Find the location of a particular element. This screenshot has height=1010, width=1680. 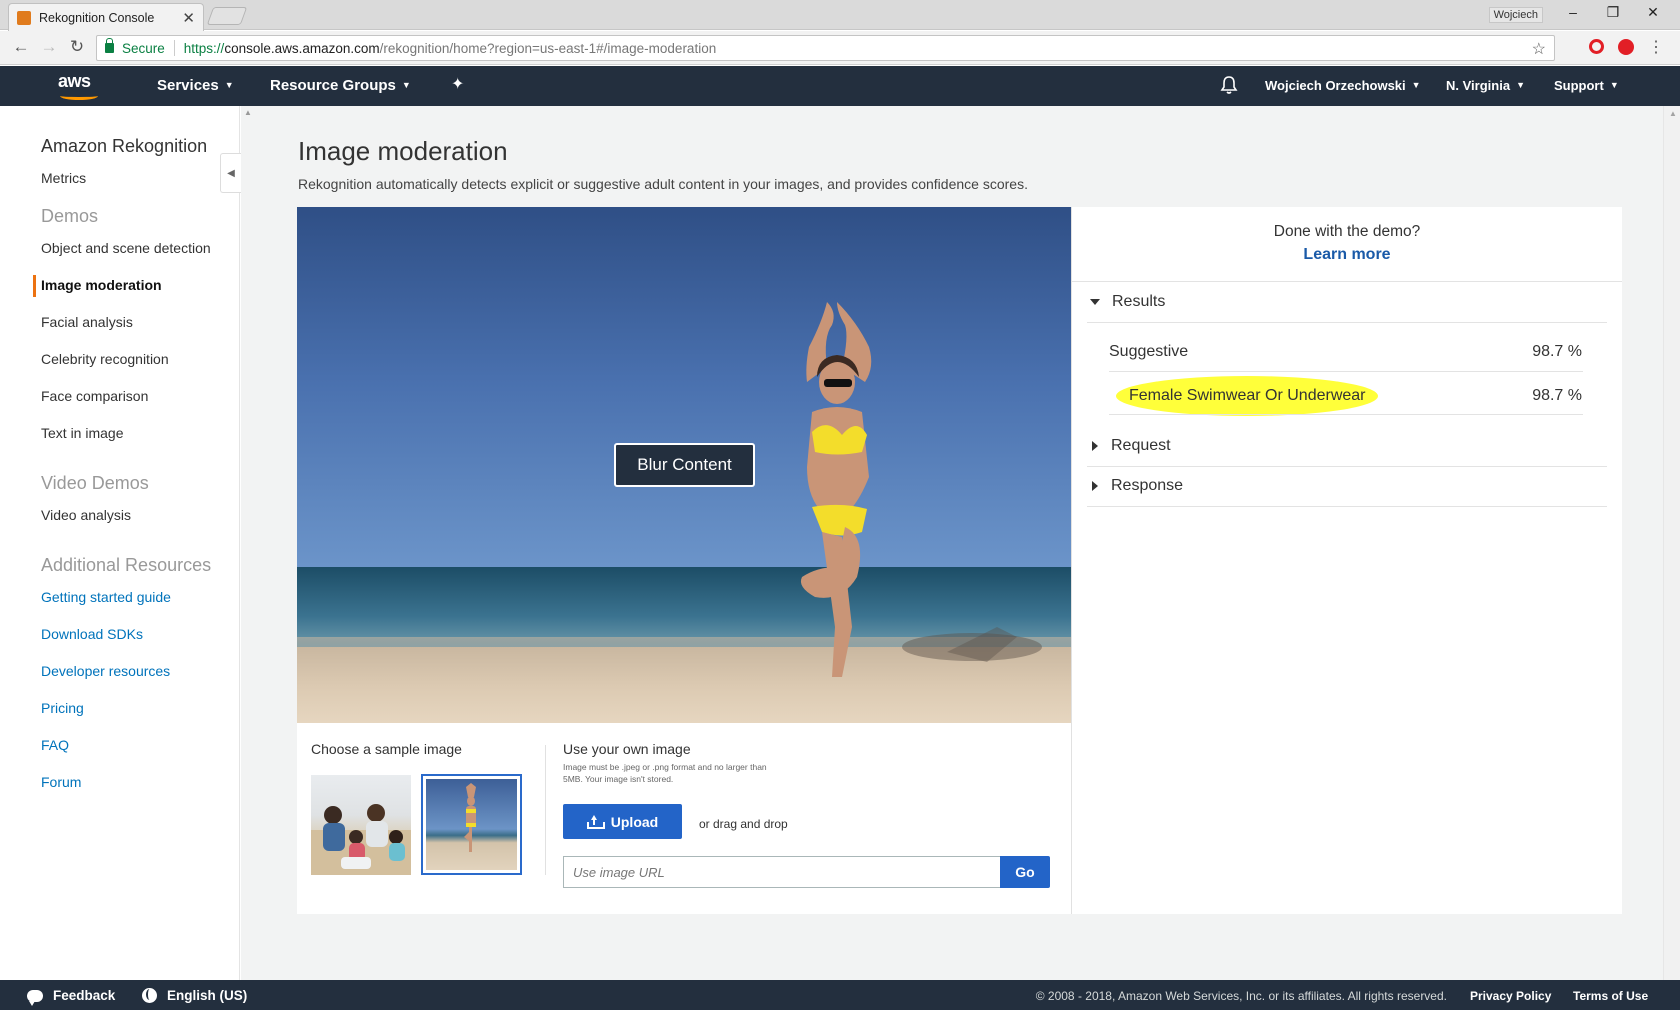

beach-thumbnail-figure is located at coordinates (470, 817).